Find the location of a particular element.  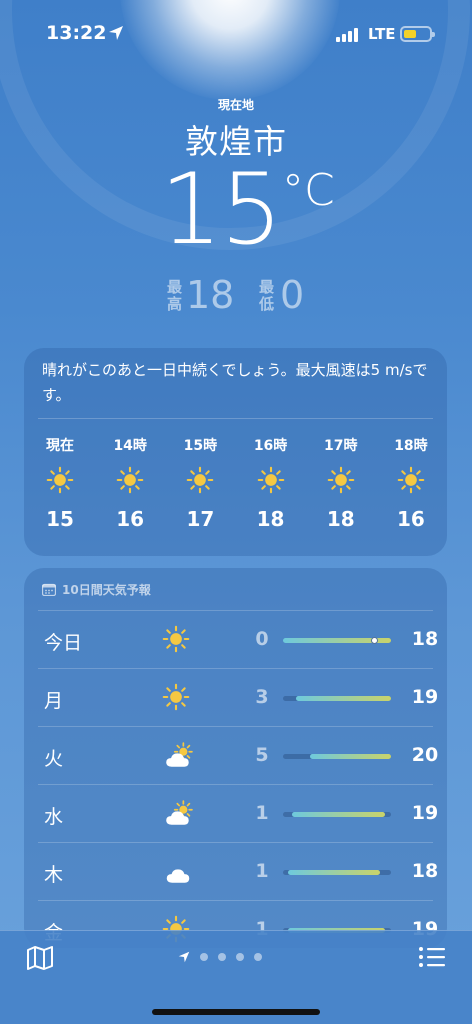

hour-item: 現在 15 is located at coordinates (60, 483).